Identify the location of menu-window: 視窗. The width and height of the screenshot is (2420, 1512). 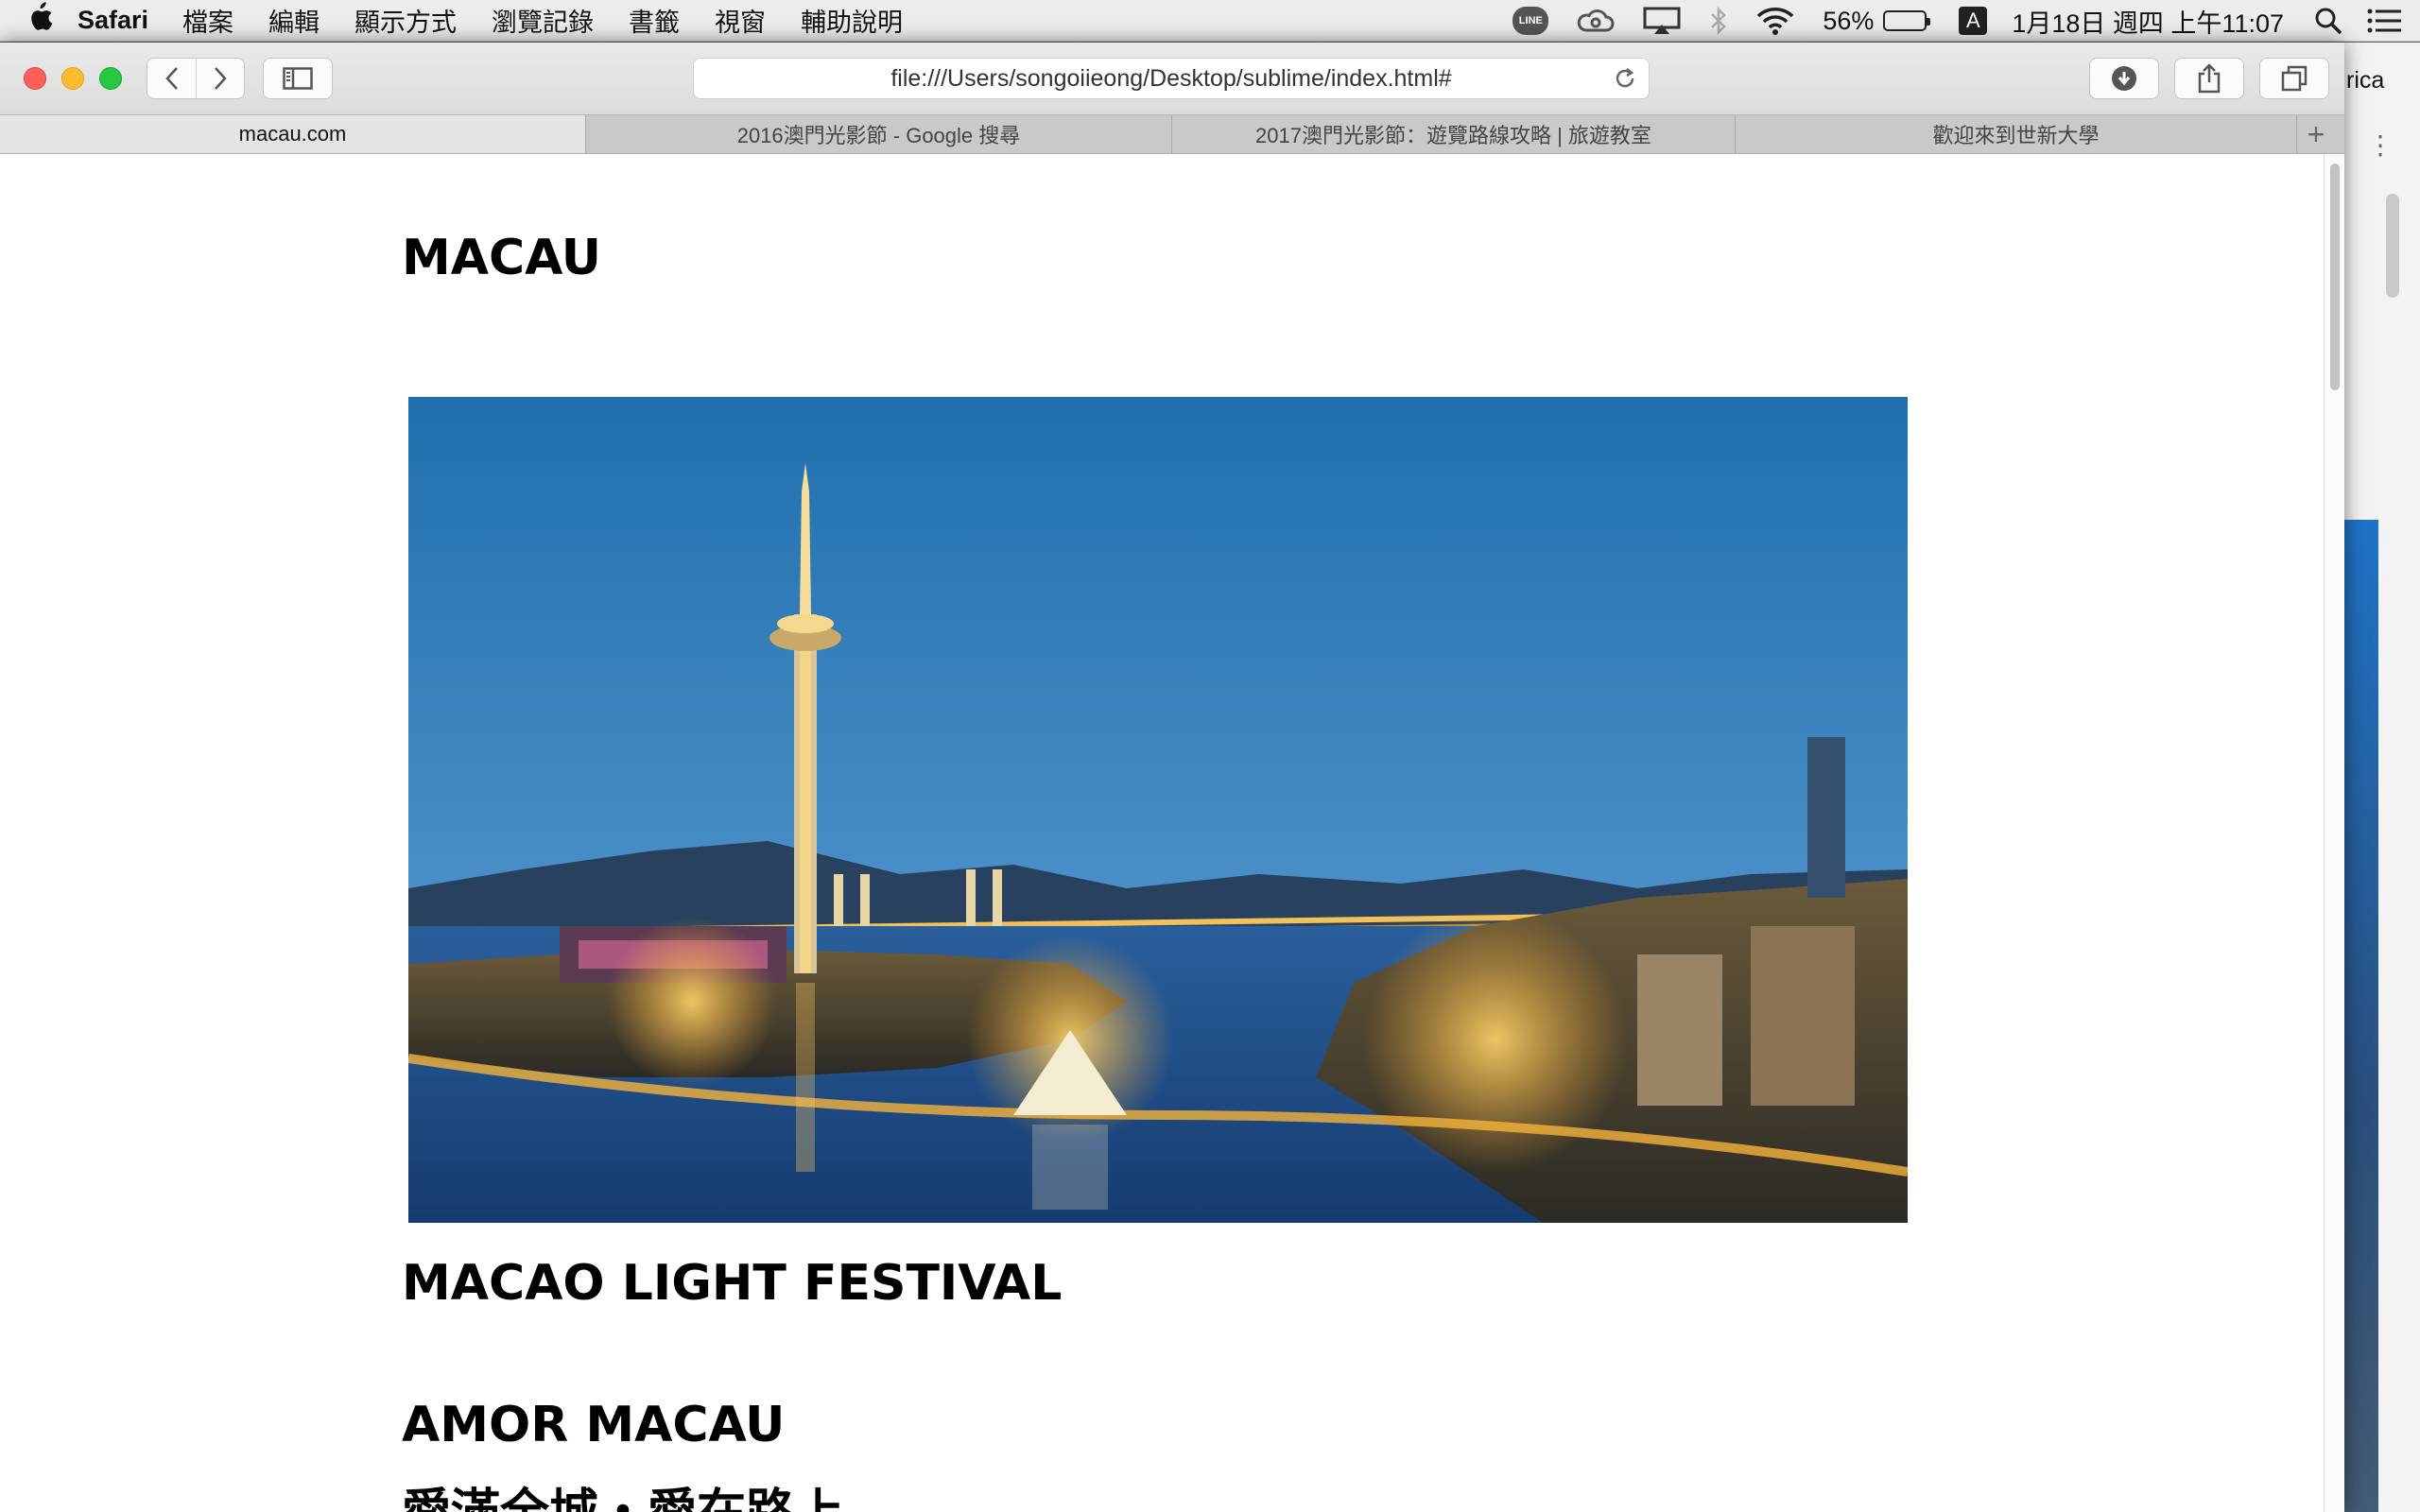
(740, 20).